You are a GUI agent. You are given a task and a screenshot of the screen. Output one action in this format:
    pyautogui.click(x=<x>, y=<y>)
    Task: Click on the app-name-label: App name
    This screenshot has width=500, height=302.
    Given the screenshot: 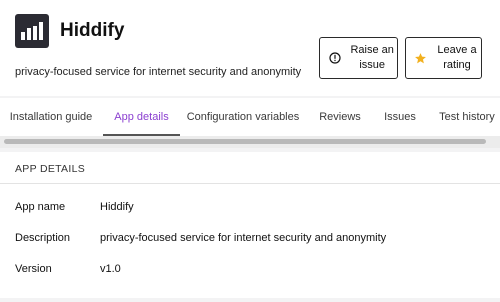 What is the action you would take?
    pyautogui.click(x=40, y=207)
    